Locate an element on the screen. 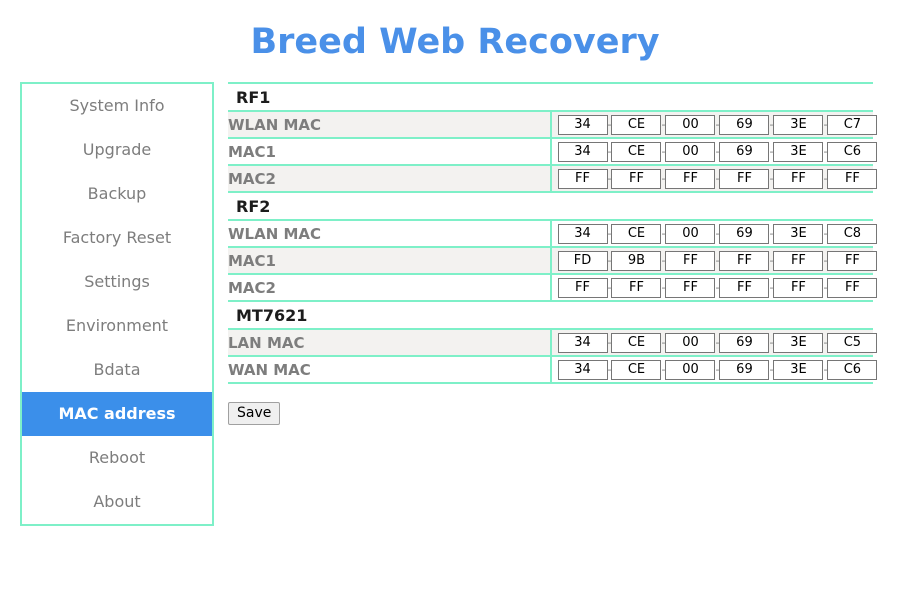 This screenshot has height=603, width=910. section-title: RF1 is located at coordinates (550, 96).